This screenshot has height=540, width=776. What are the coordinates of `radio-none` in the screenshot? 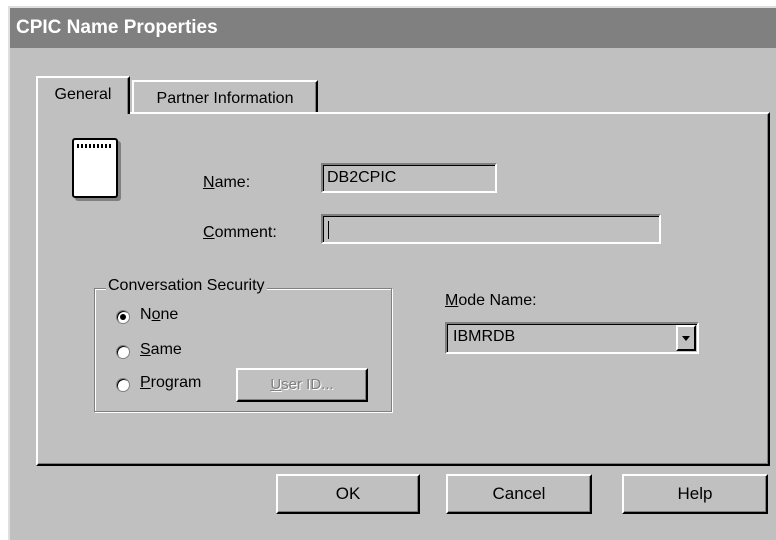 It's located at (123, 317).